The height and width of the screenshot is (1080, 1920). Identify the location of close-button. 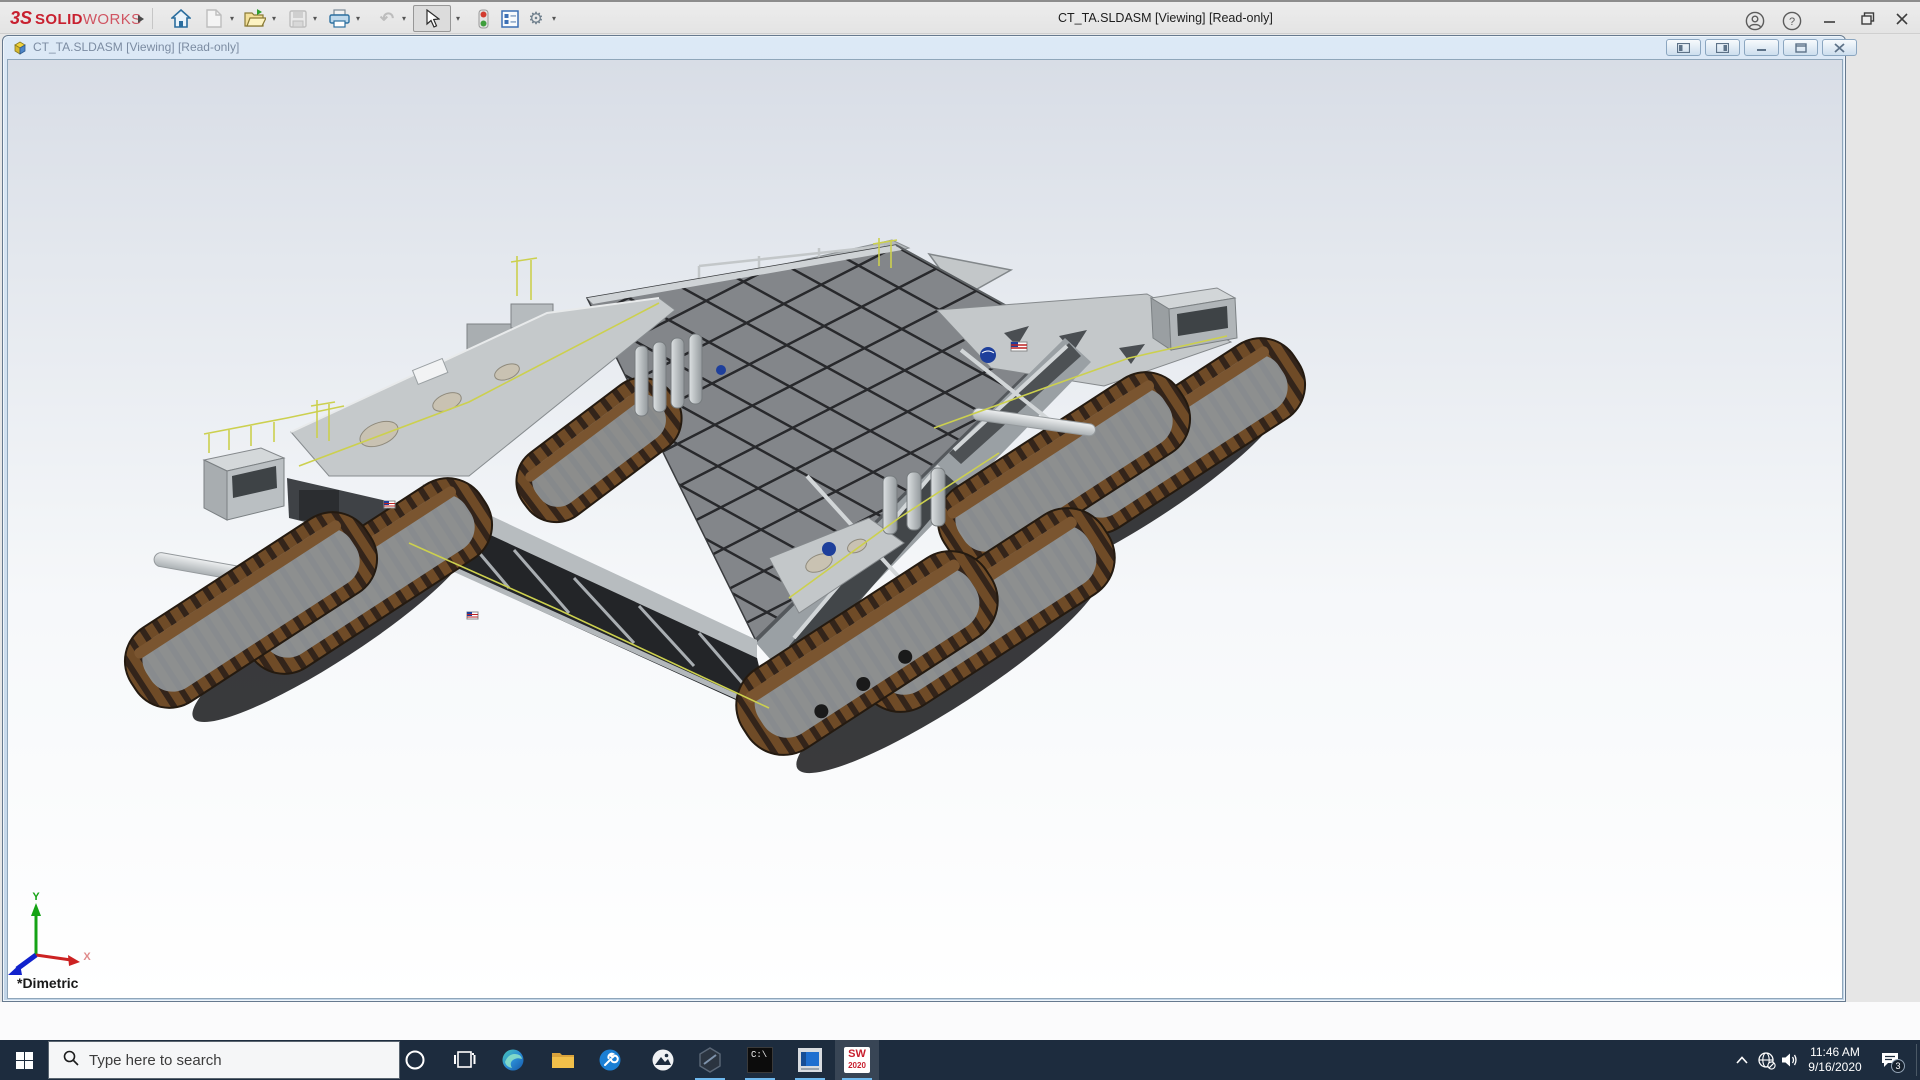
(1902, 18).